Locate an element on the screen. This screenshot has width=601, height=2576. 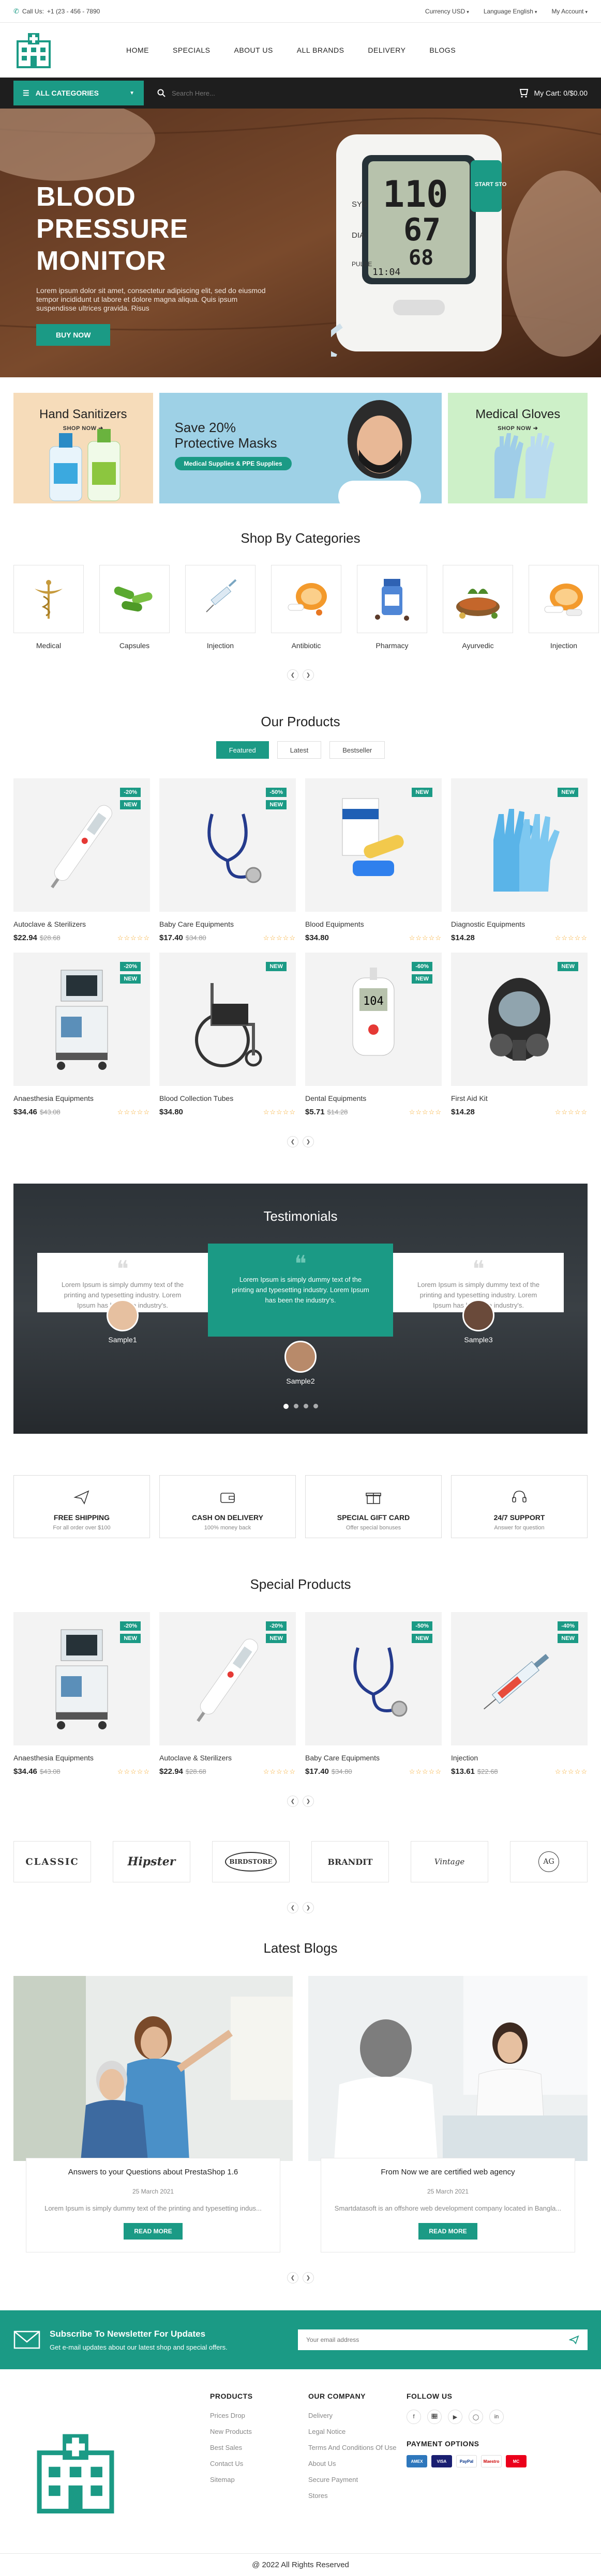
nav-all-brands: ALL BRANDS is located at coordinates (320, 50).